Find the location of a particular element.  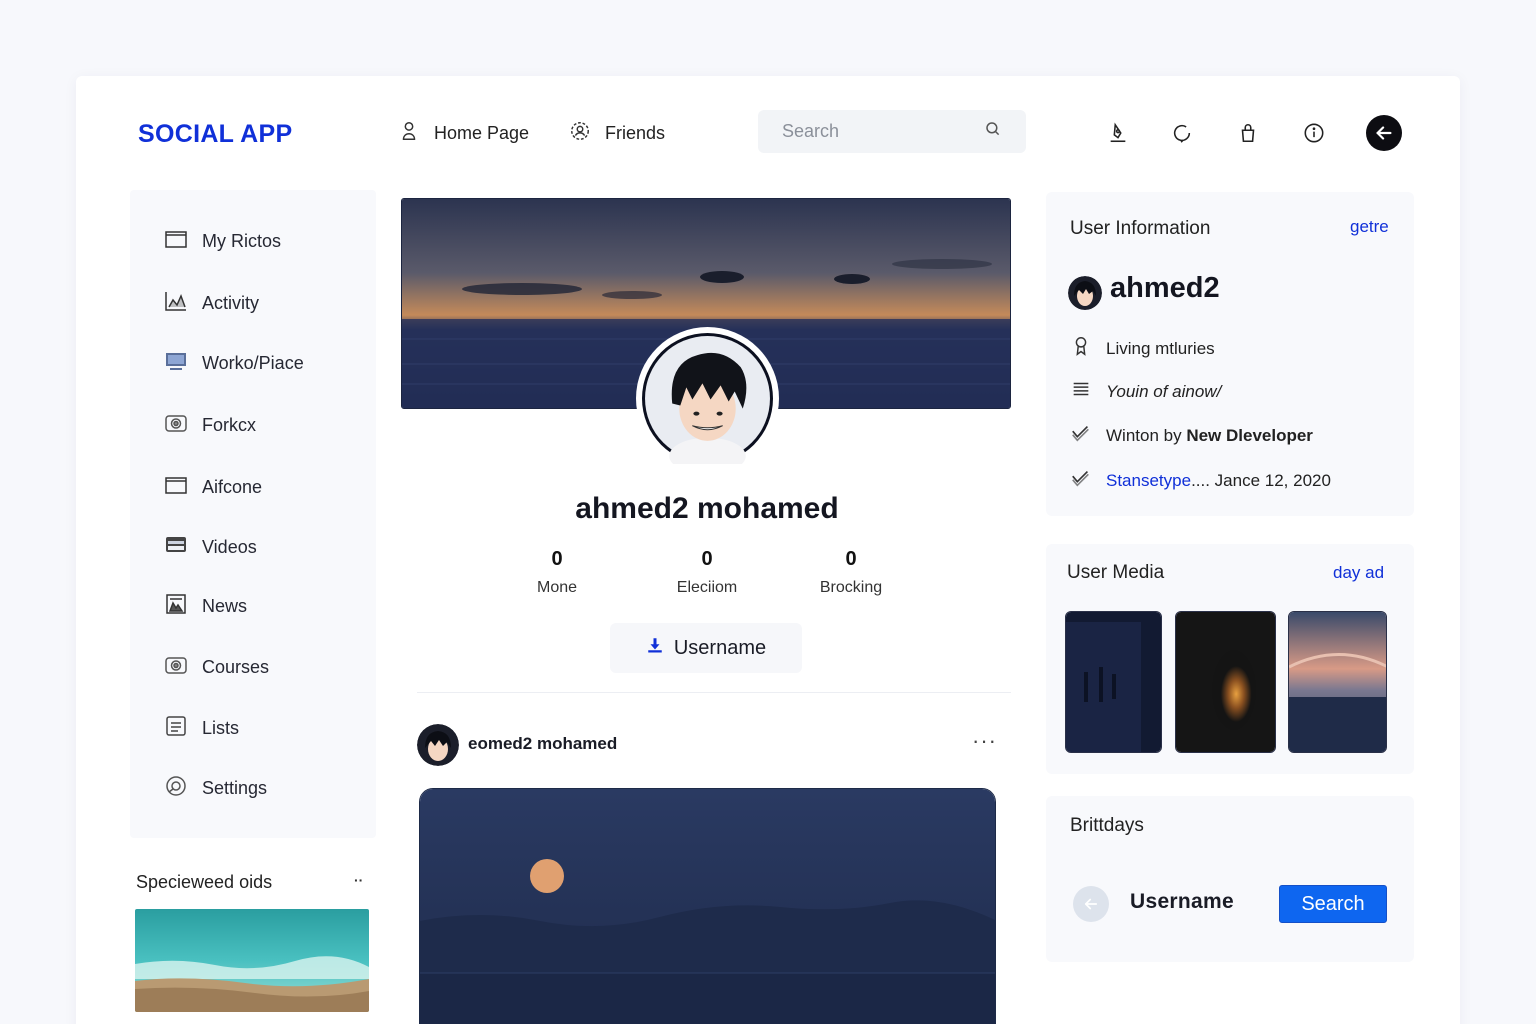

info-row-stansetype: Stansetype.... Jance 12, 2020 is located at coordinates (1200, 480).